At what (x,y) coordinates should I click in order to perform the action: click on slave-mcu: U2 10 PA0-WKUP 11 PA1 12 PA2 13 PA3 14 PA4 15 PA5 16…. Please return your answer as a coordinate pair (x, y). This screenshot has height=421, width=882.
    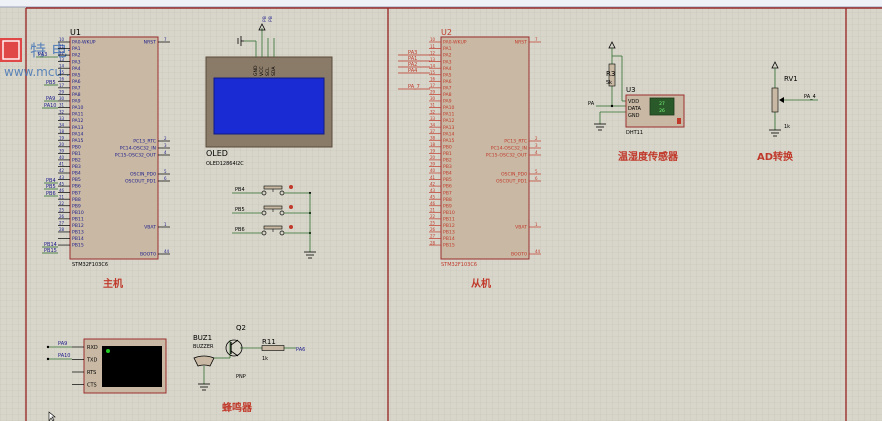
    Looking at the image, I should click on (485, 148).